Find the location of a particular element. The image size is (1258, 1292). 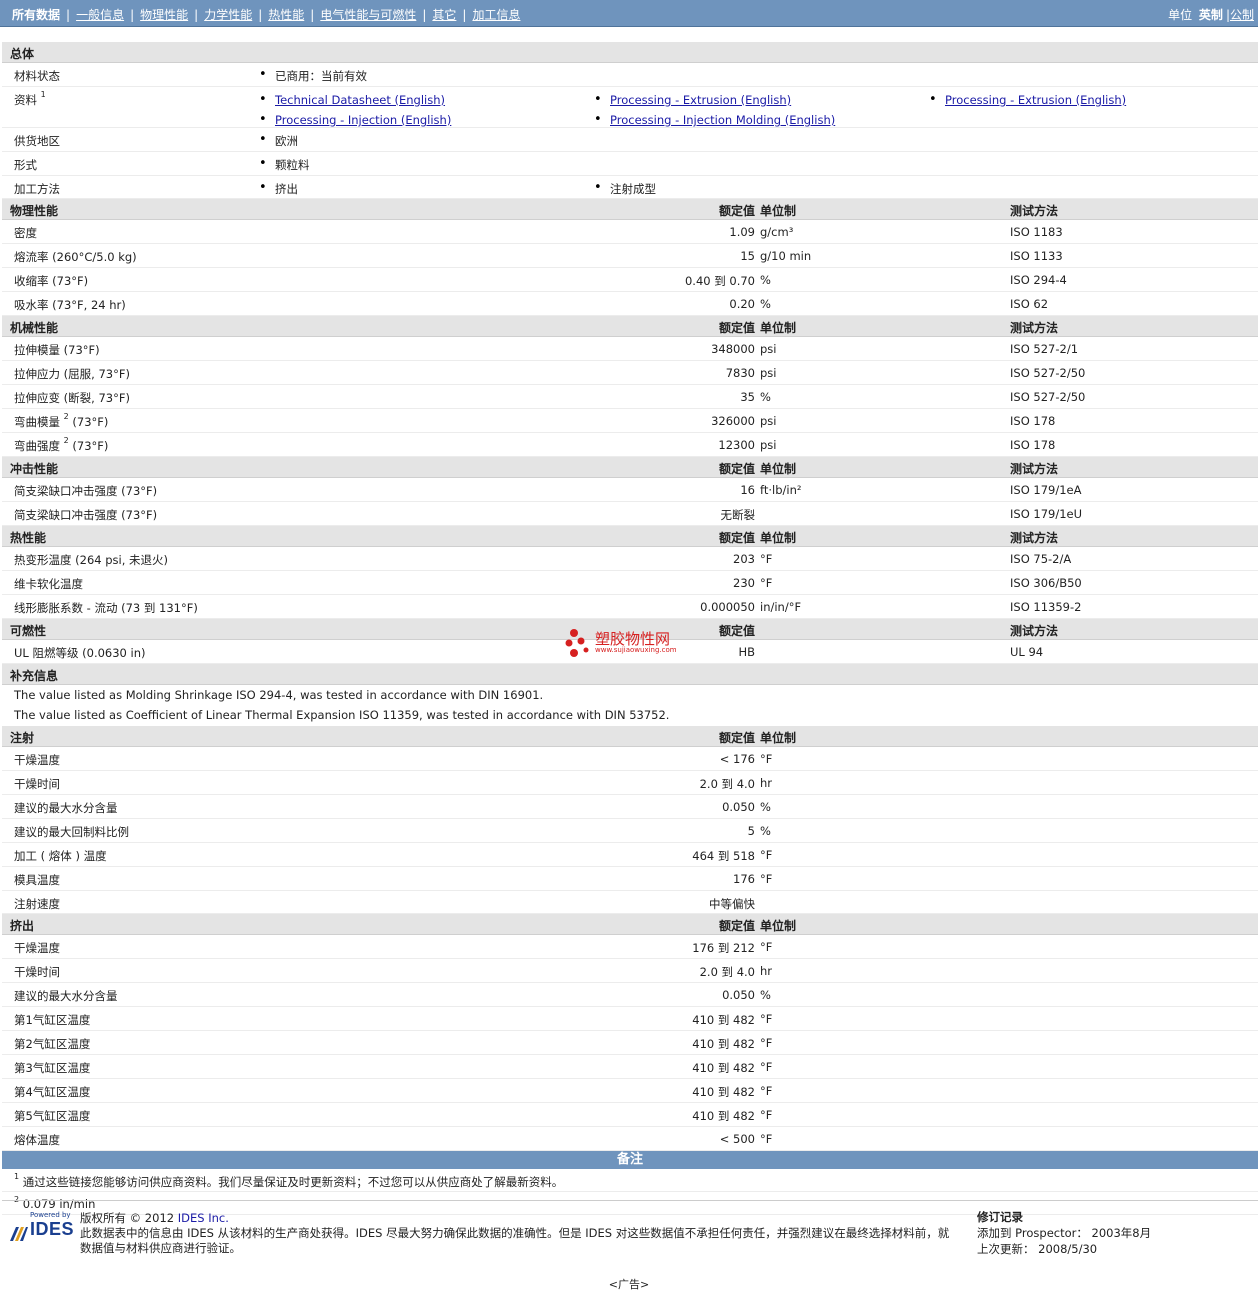

nav-physical: 物理性能 is located at coordinates (164, 15).